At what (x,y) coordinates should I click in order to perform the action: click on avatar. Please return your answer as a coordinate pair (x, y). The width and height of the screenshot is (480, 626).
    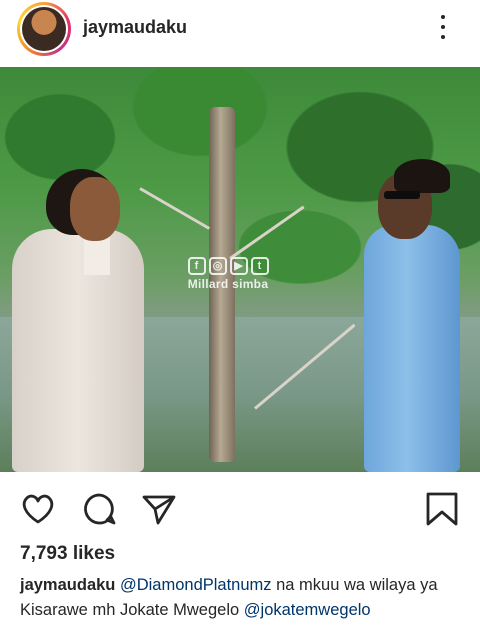
    Looking at the image, I should click on (44, 29).